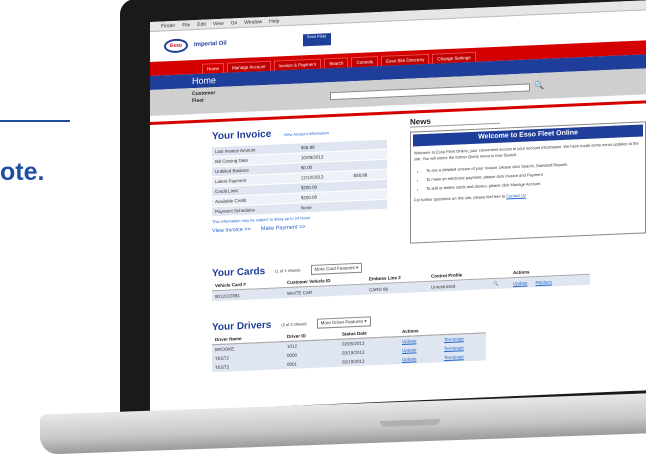 Image resolution: width=646 pixels, height=455 pixels. Describe the element at coordinates (463, 357) in the screenshot. I see `terminate-driver-link: Terminate` at that location.